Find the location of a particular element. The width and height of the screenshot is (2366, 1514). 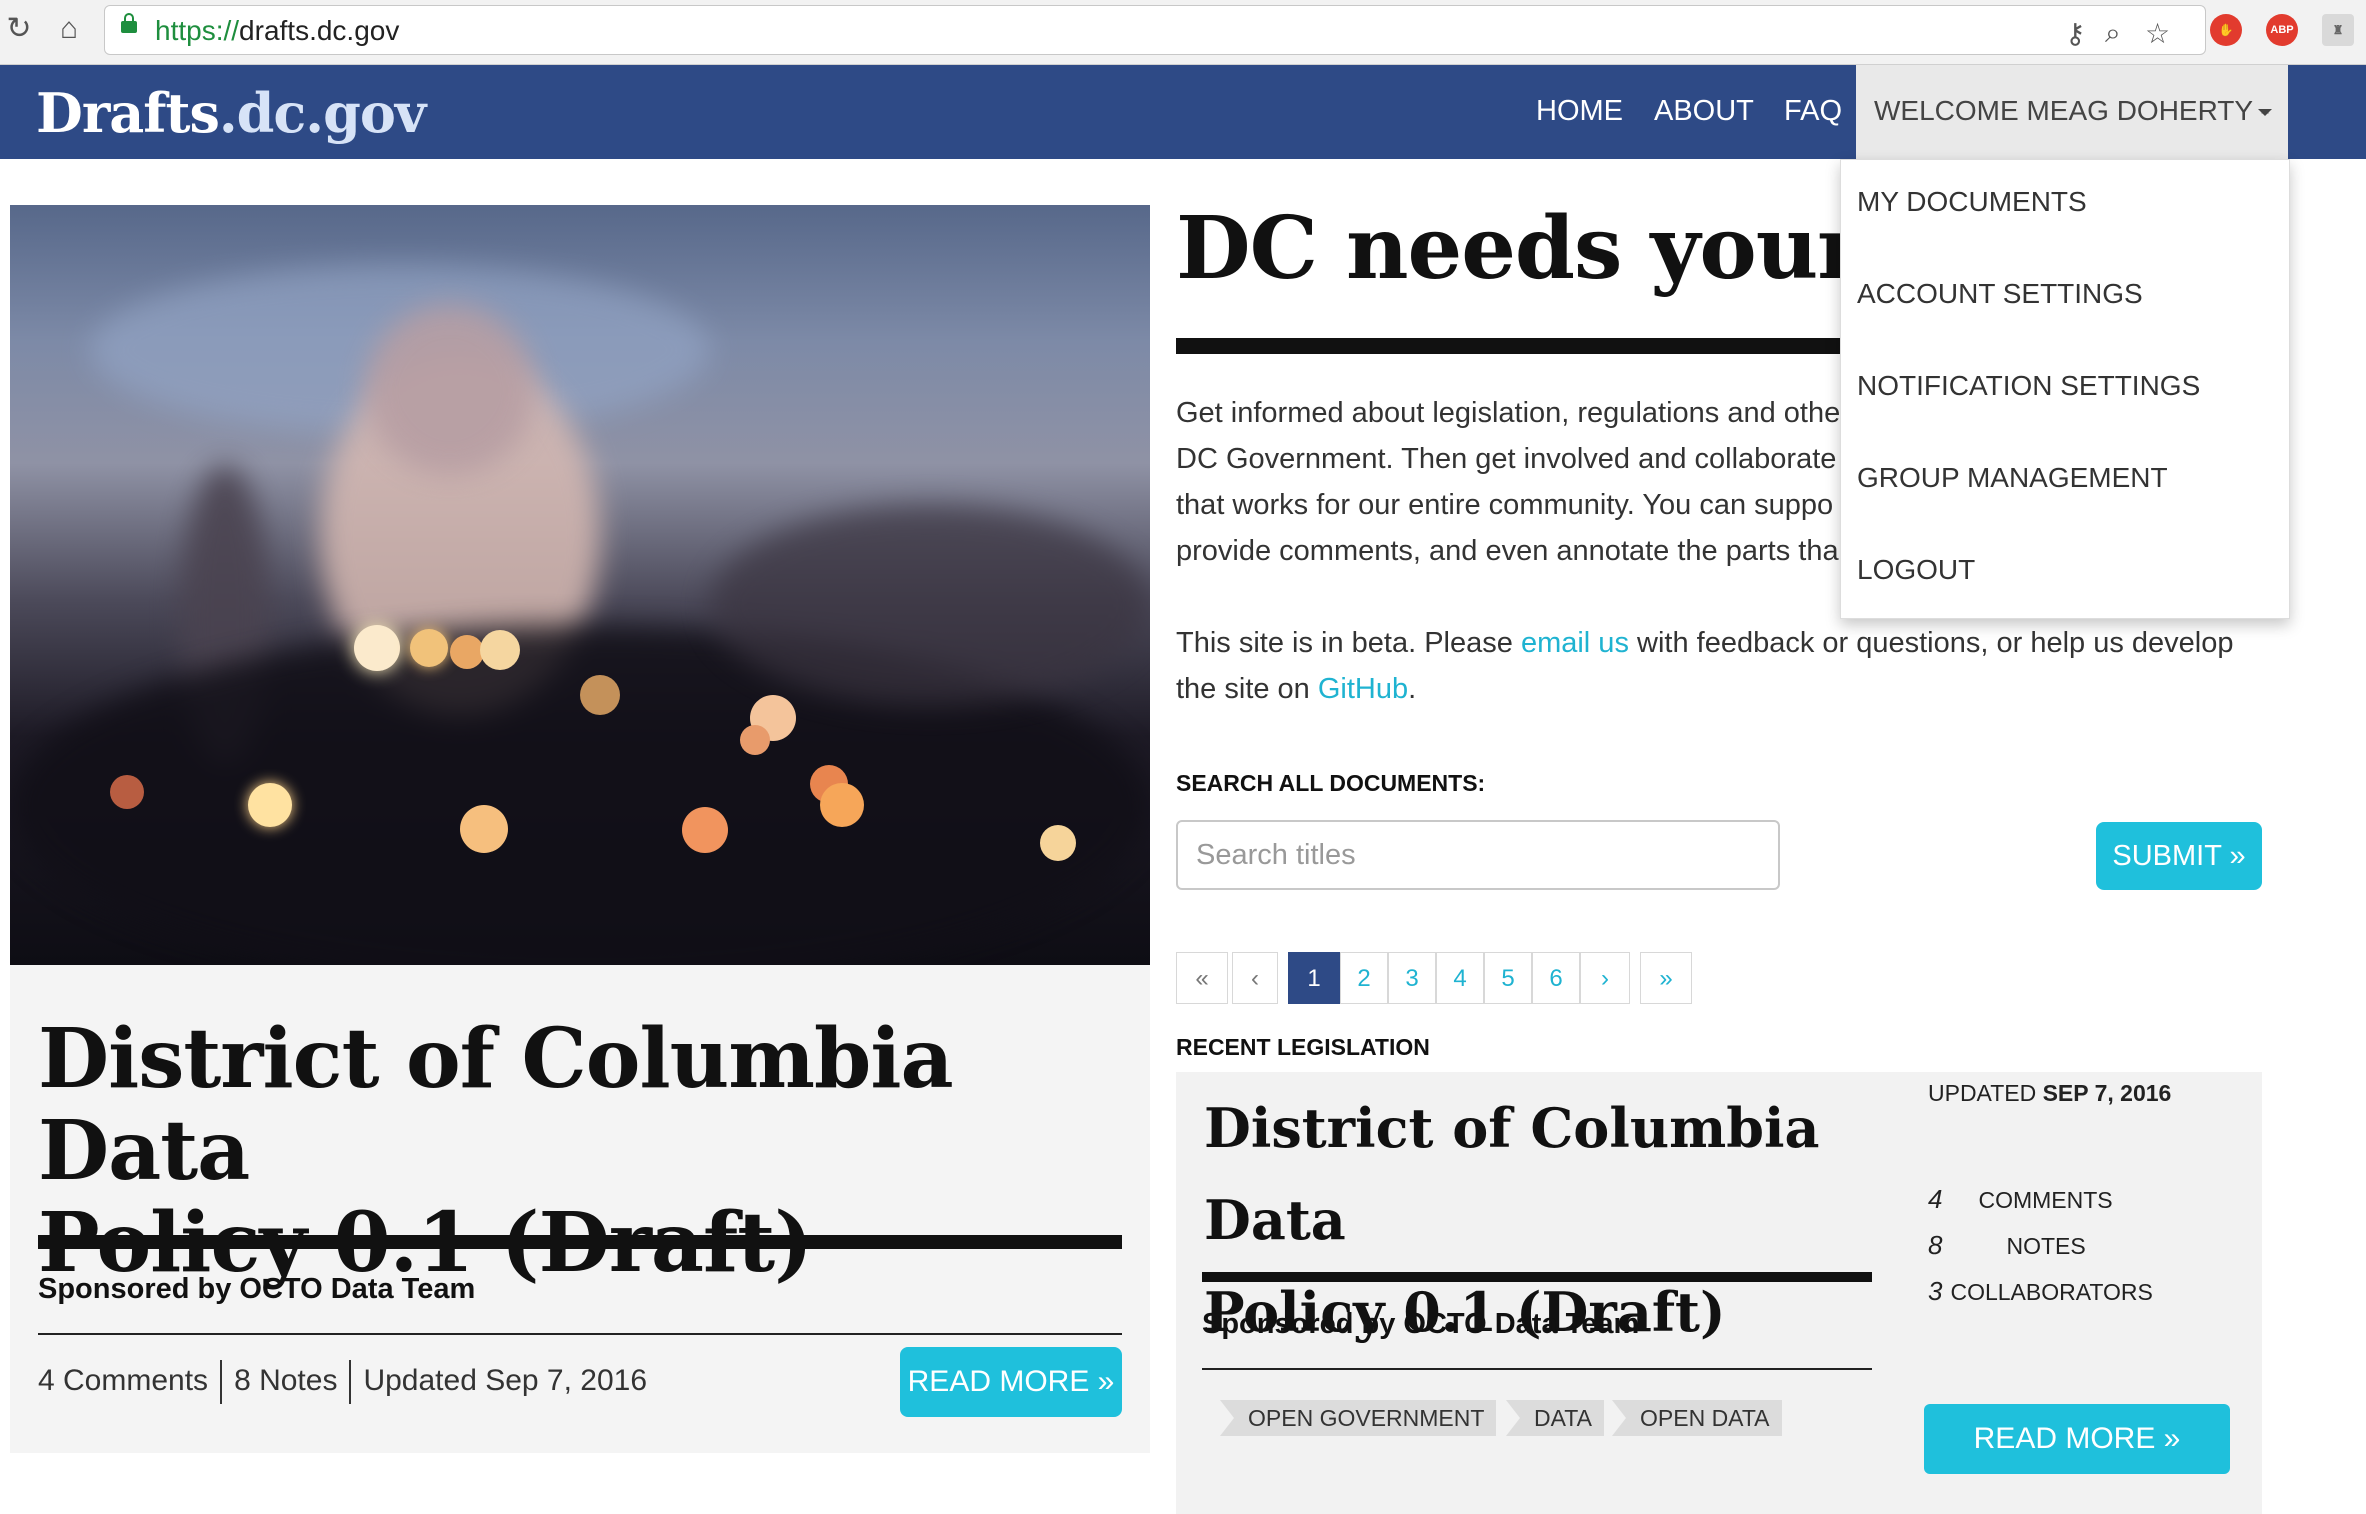

tag-open-government: OPEN GOVERNMENT is located at coordinates (1358, 1418).